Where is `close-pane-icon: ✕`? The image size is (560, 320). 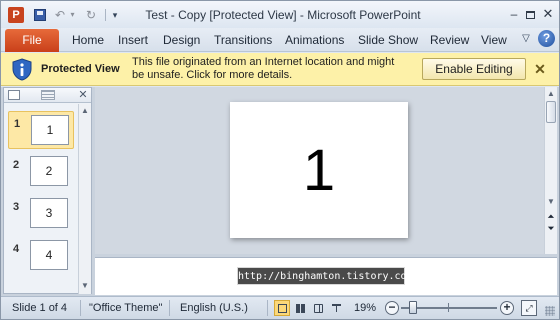
close-pane-icon: ✕ is located at coordinates (83, 95).